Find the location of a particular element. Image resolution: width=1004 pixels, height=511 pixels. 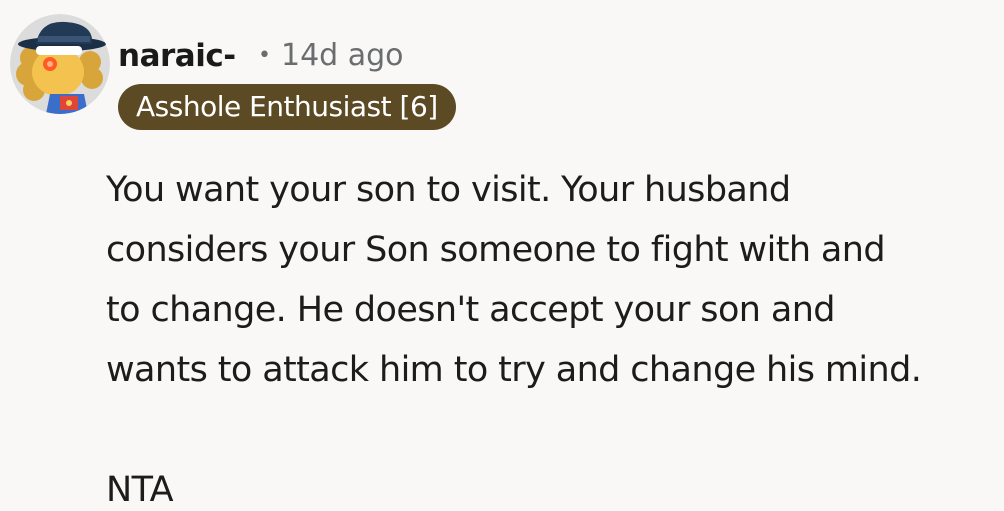

comment-timestamp: 14d ago is located at coordinates (342, 55).